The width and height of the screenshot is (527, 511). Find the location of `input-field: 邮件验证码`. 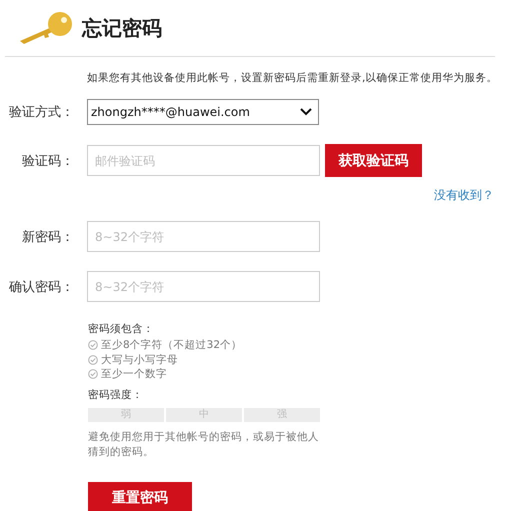

input-field: 邮件验证码 is located at coordinates (203, 160).